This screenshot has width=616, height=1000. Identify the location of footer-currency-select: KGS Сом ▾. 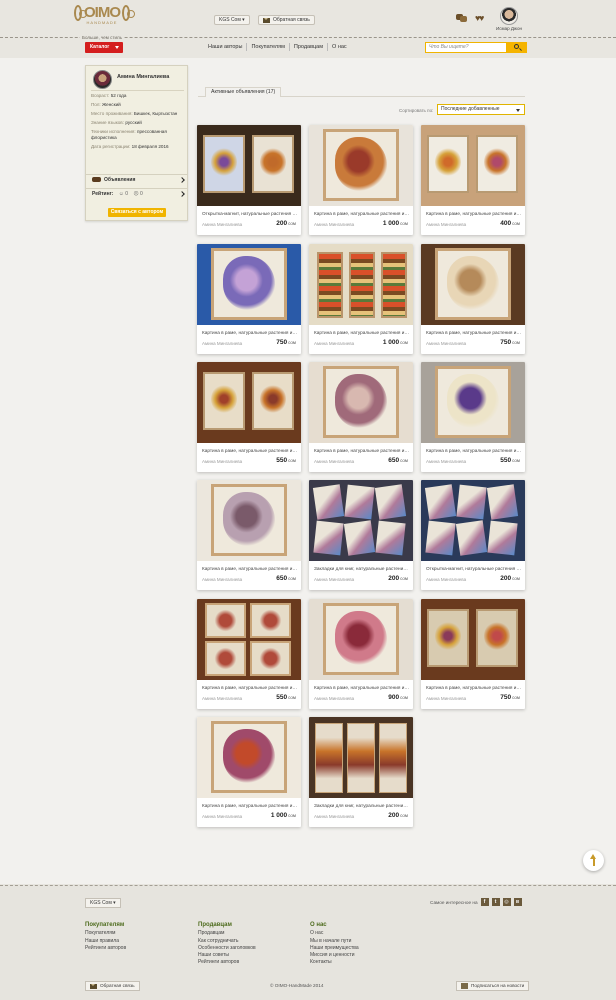
(103, 903).